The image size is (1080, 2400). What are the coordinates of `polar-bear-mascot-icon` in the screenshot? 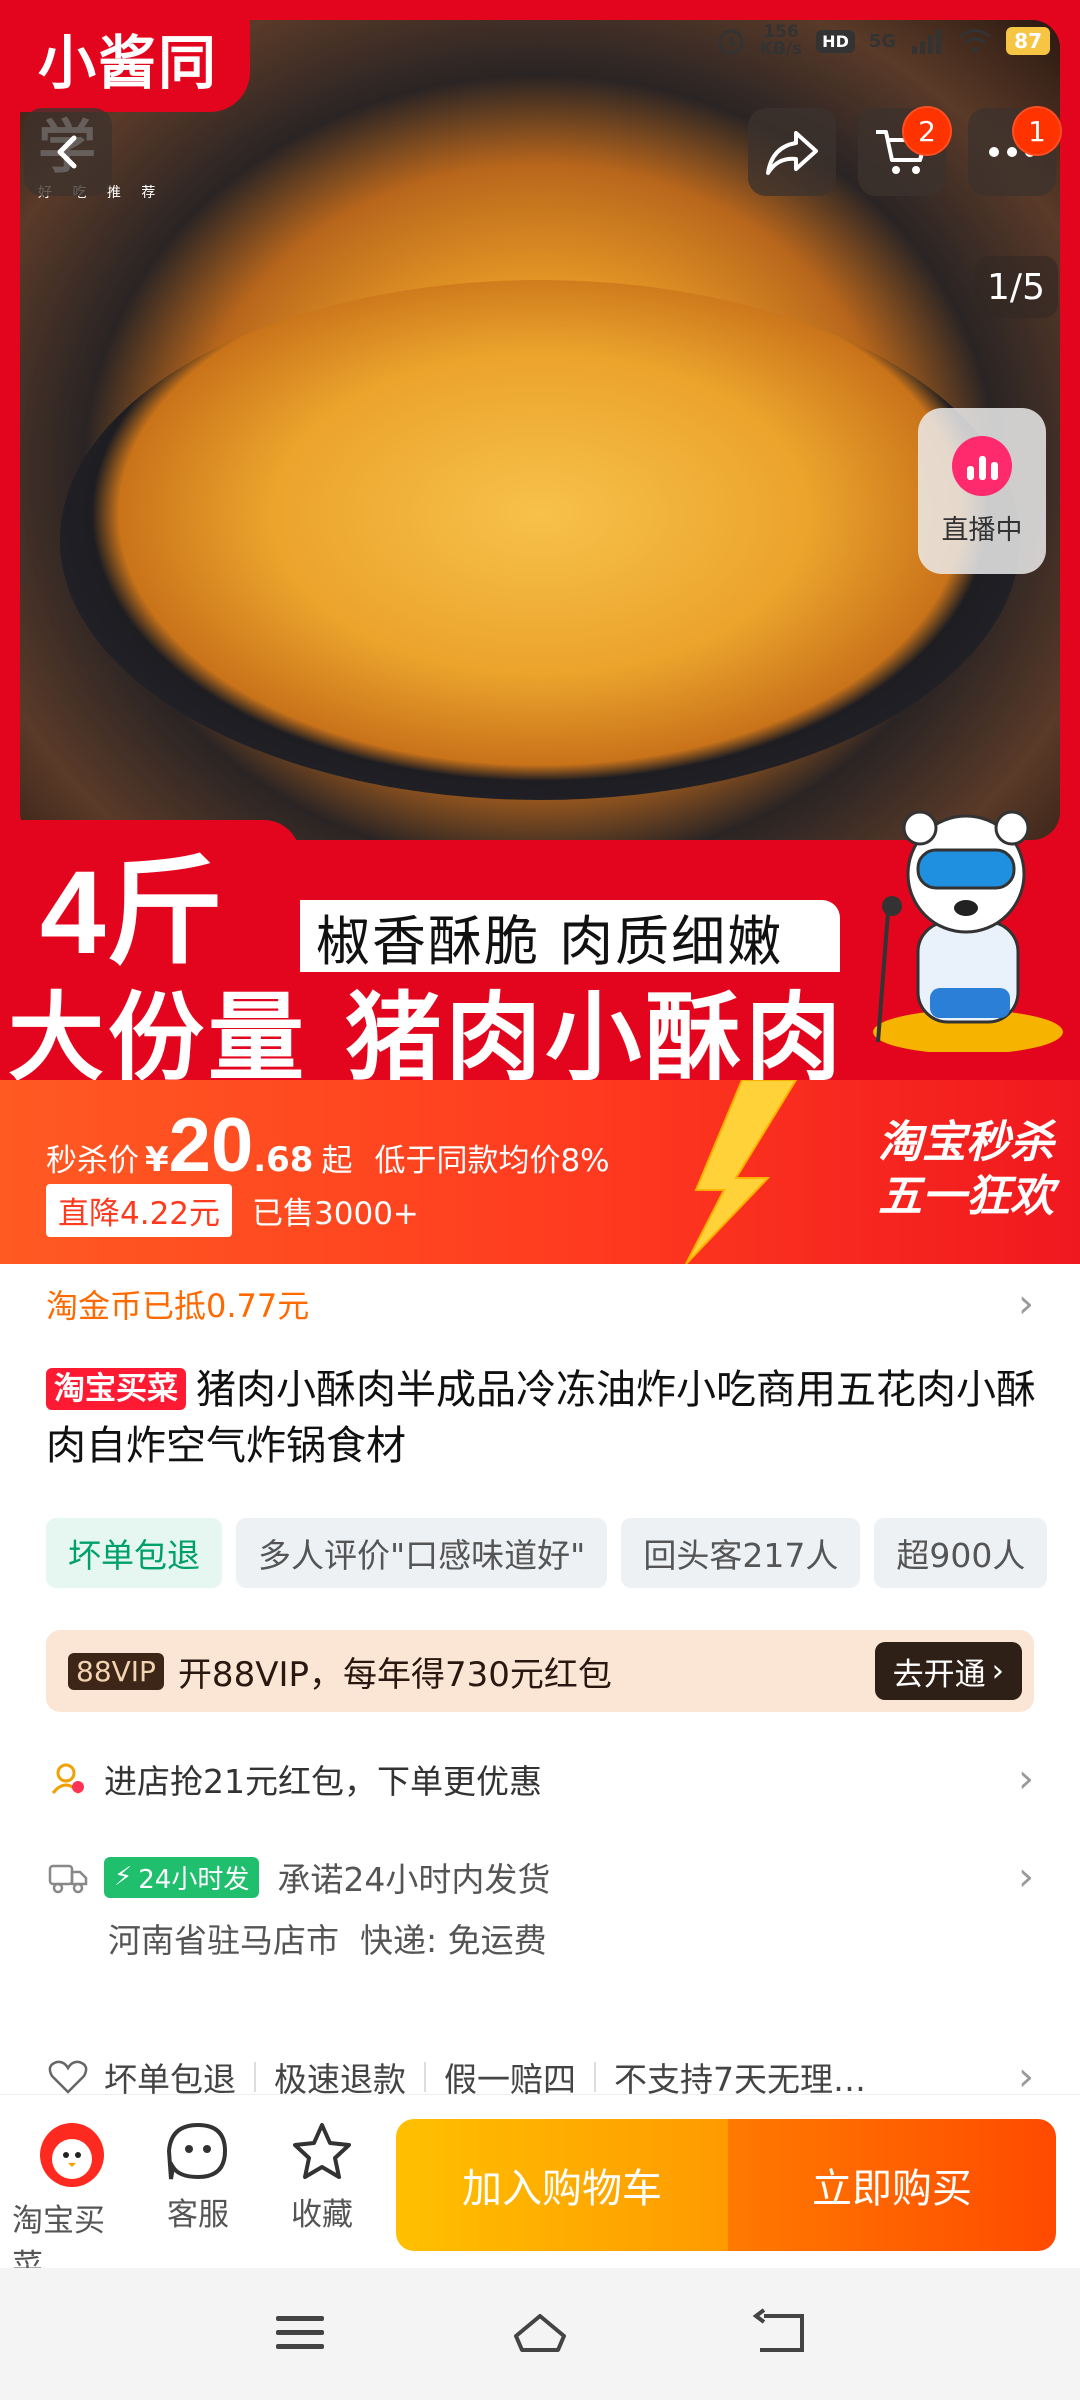 It's located at (968, 931).